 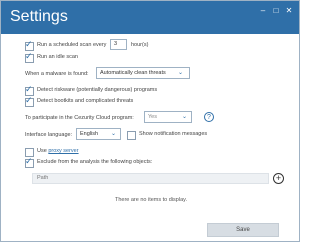 What do you see at coordinates (151, 200) in the screenshot?
I see `empty-list-message: There are no items to display.` at bounding box center [151, 200].